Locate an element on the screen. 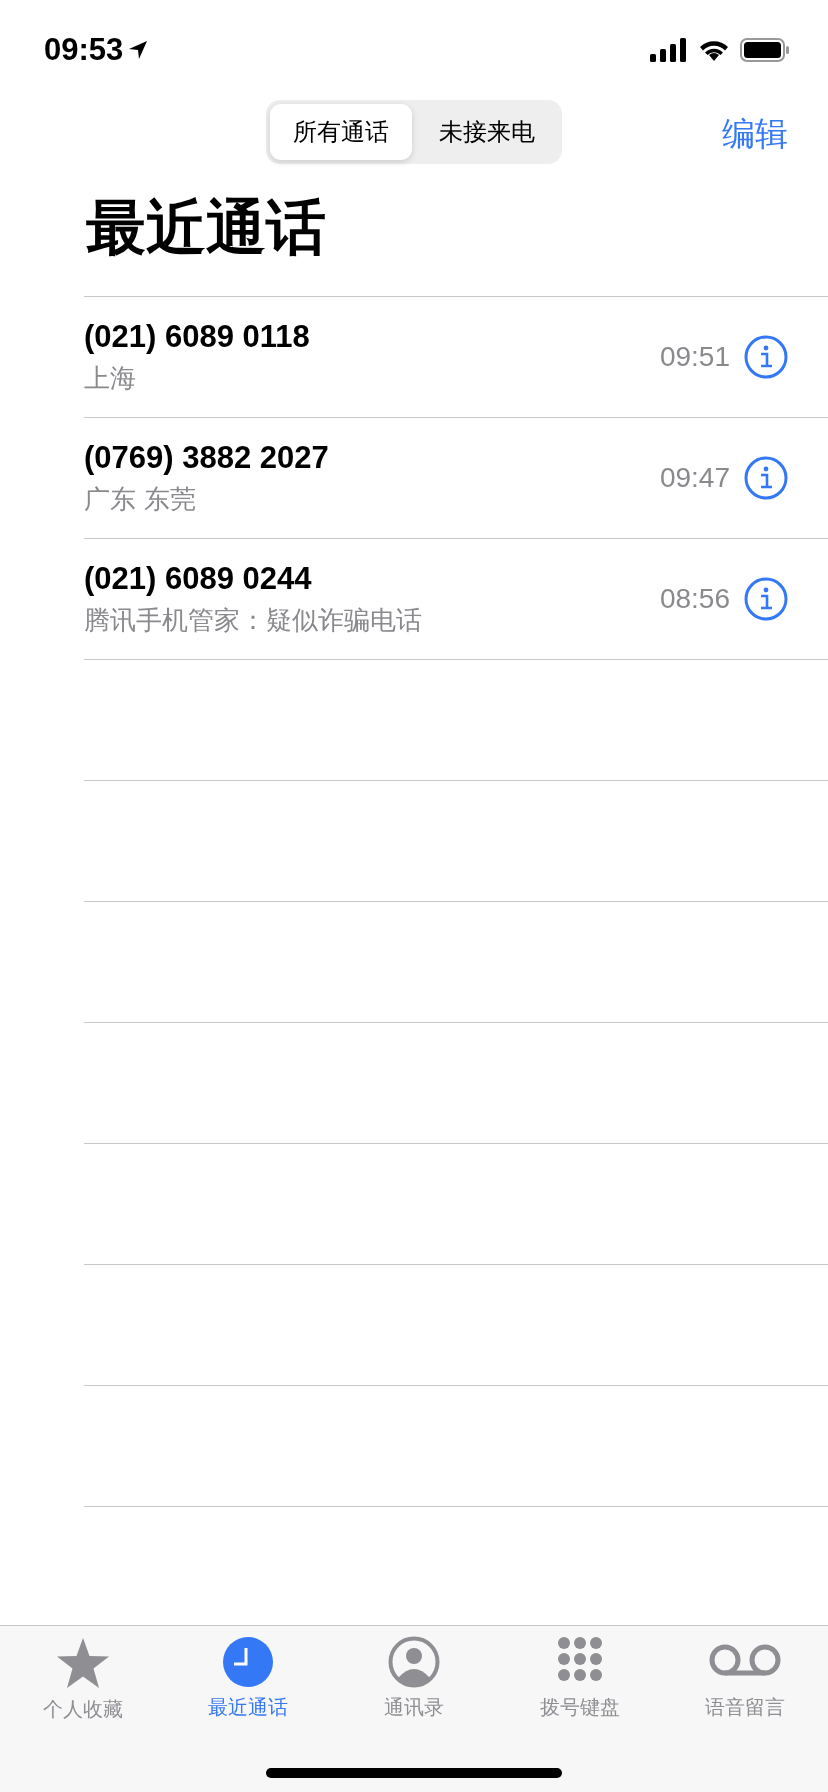 The image size is (828, 1792). tab-bar-item: 通讯录 is located at coordinates (414, 1714).